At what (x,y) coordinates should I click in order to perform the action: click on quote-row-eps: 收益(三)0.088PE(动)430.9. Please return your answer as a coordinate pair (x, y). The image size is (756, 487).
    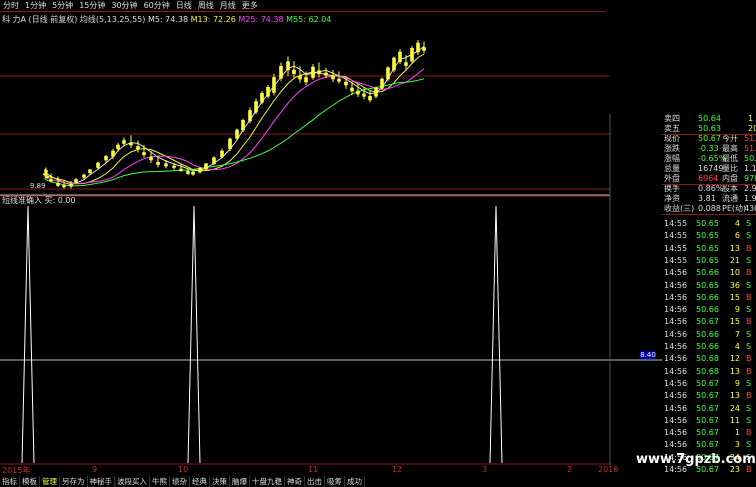
    Looking at the image, I should click on (709, 209).